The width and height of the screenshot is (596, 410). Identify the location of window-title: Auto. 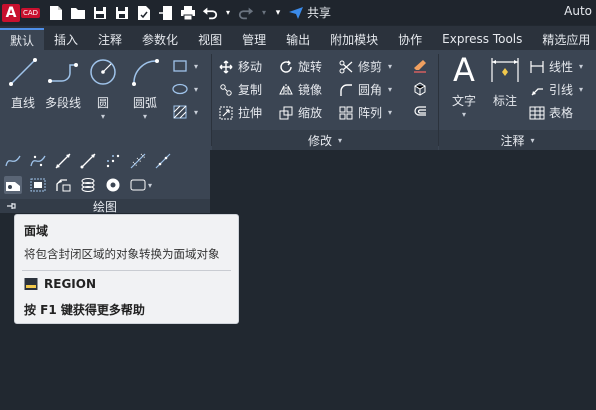
(578, 11).